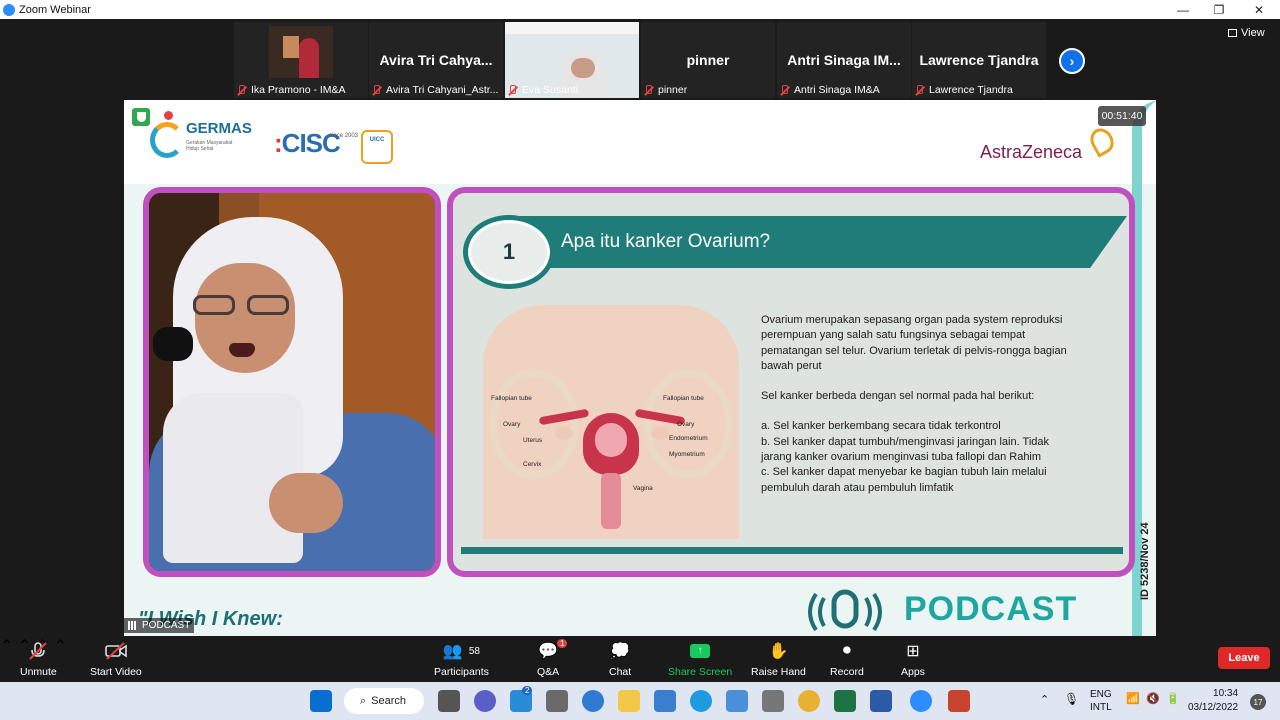 The height and width of the screenshot is (720, 1280). Describe the element at coordinates (572, 60) in the screenshot. I see `participant-tile: Eva Susanti` at that location.